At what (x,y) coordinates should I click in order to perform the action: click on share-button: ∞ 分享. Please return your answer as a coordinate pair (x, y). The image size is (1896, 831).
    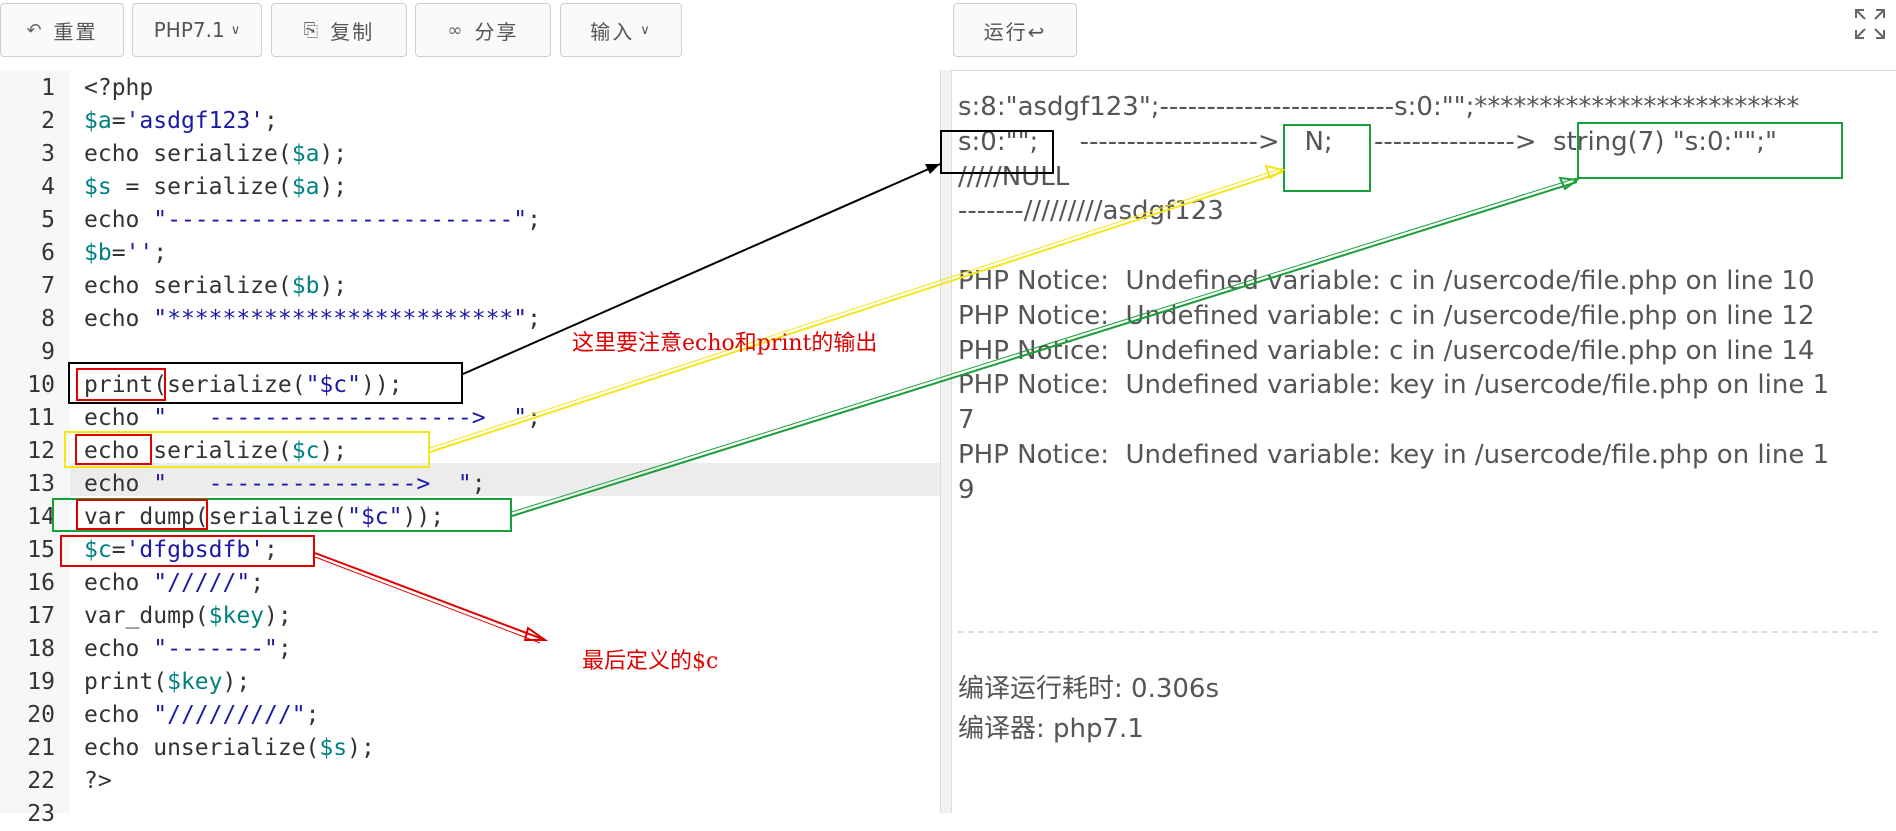
    Looking at the image, I should click on (483, 30).